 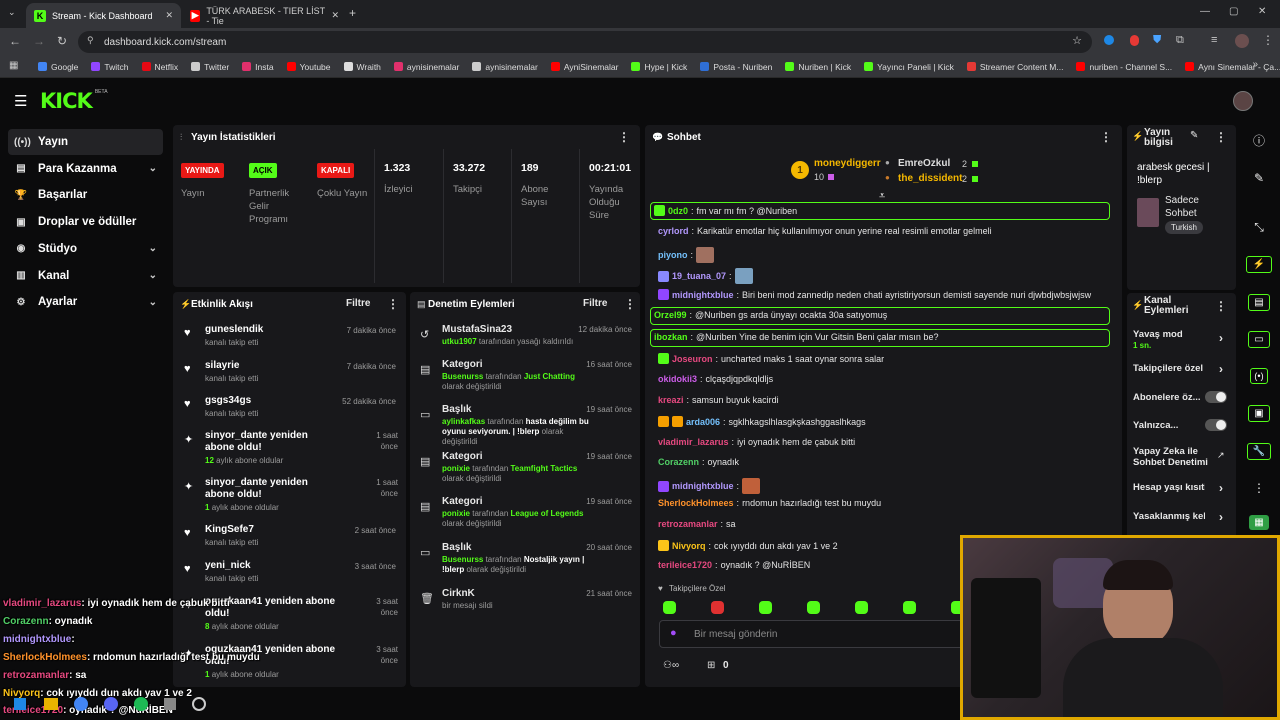 I want to click on tab-kick-dashboard: K Stream - Kick Dashboard ✕, so click(x=103, y=15).